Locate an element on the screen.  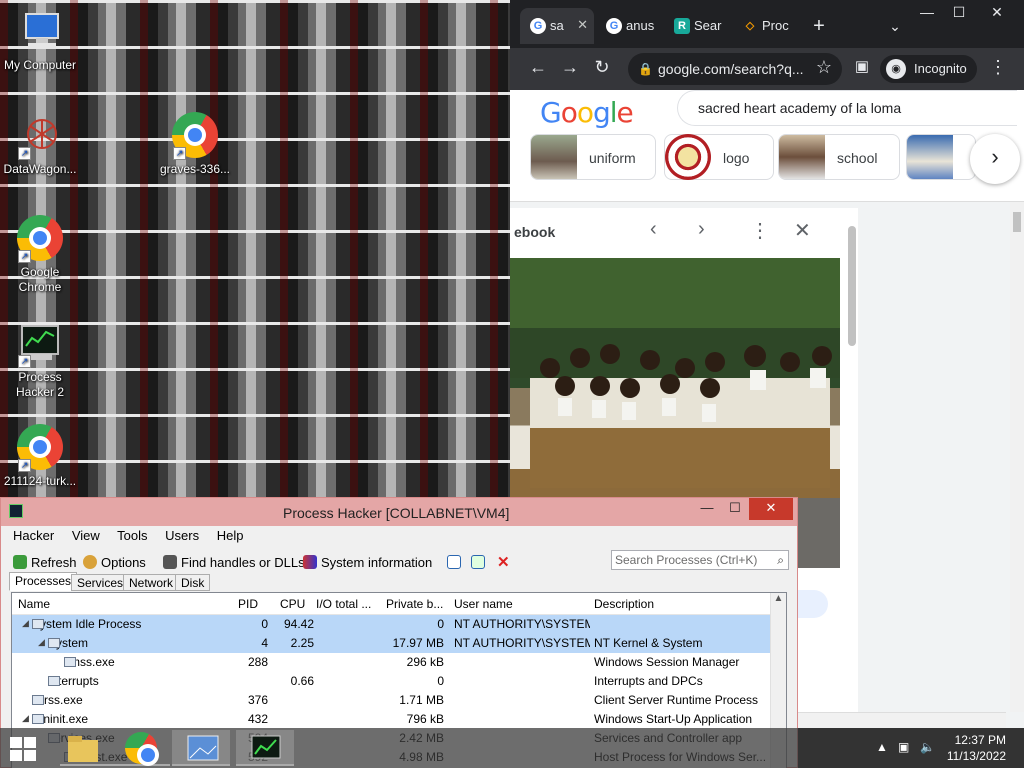
tab-processes: Processes is located at coordinates (43, 581).